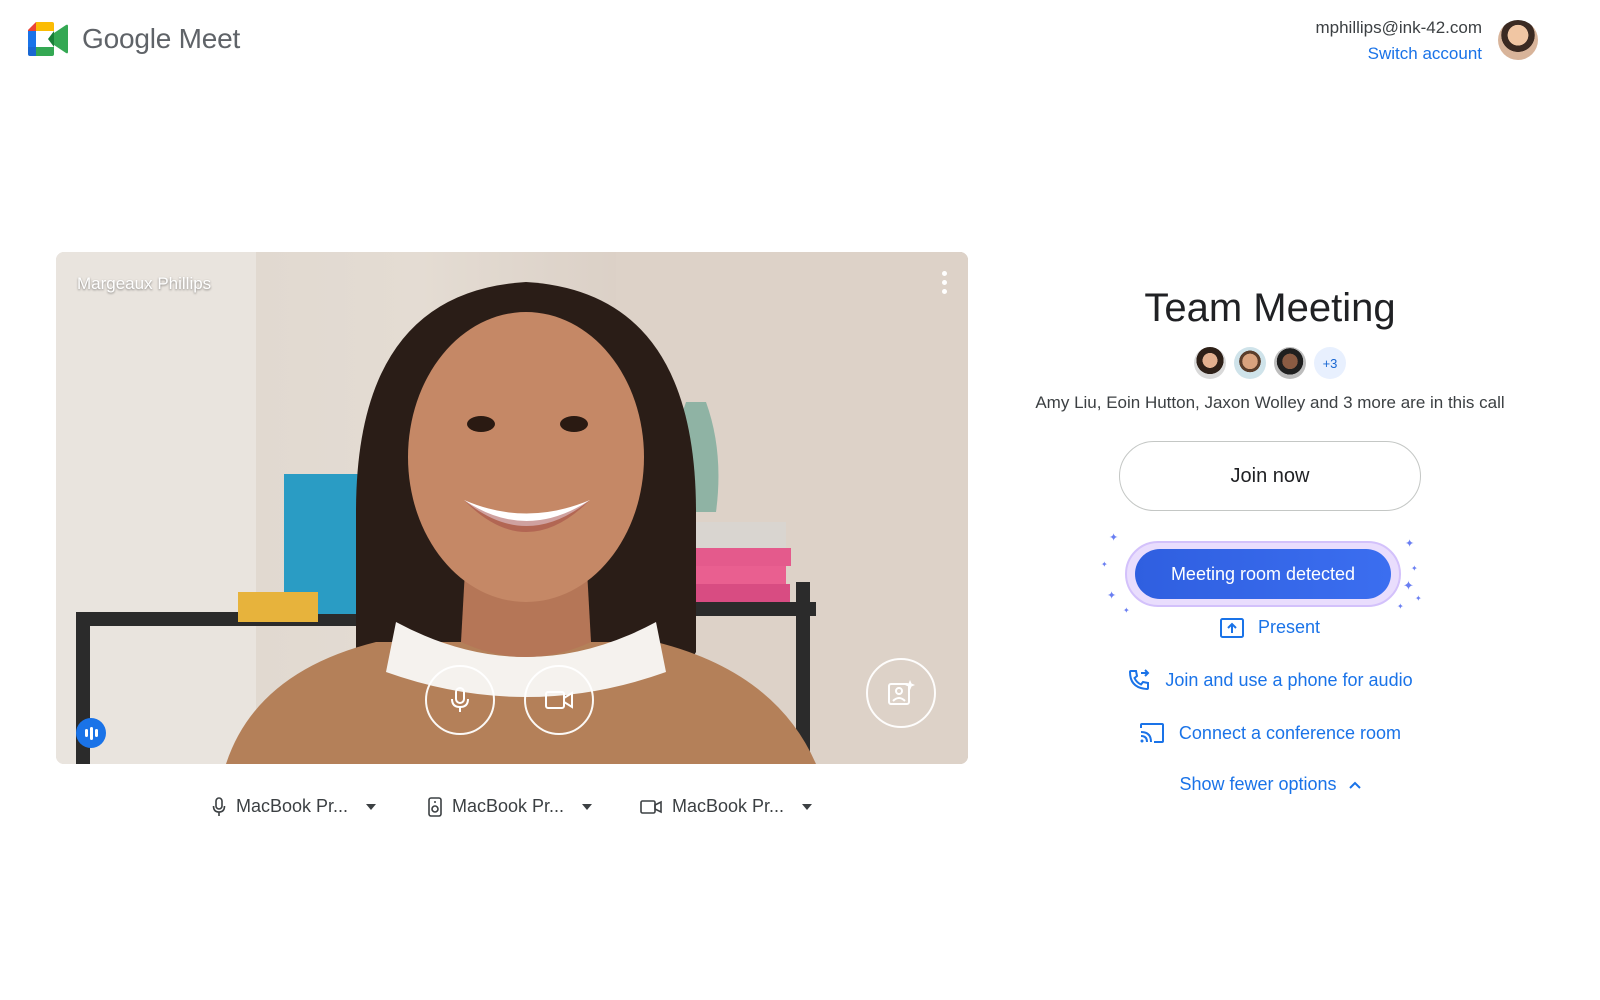  I want to click on connect-conference-room-label: Connect a conference room, so click(1290, 732).